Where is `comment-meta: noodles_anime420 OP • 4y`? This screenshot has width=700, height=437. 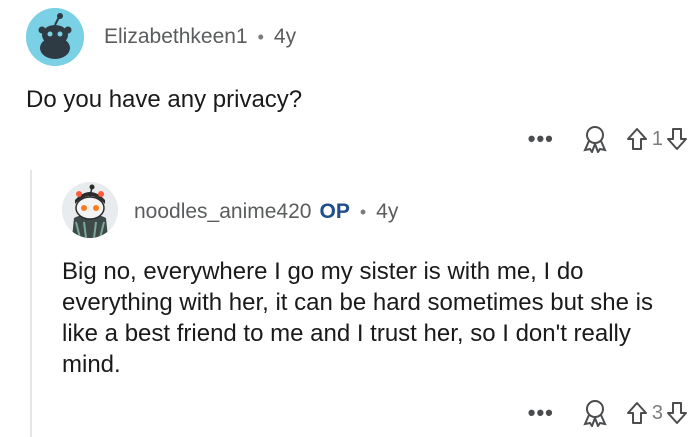
comment-meta: noodles_anime420 OP • 4y is located at coordinates (266, 212).